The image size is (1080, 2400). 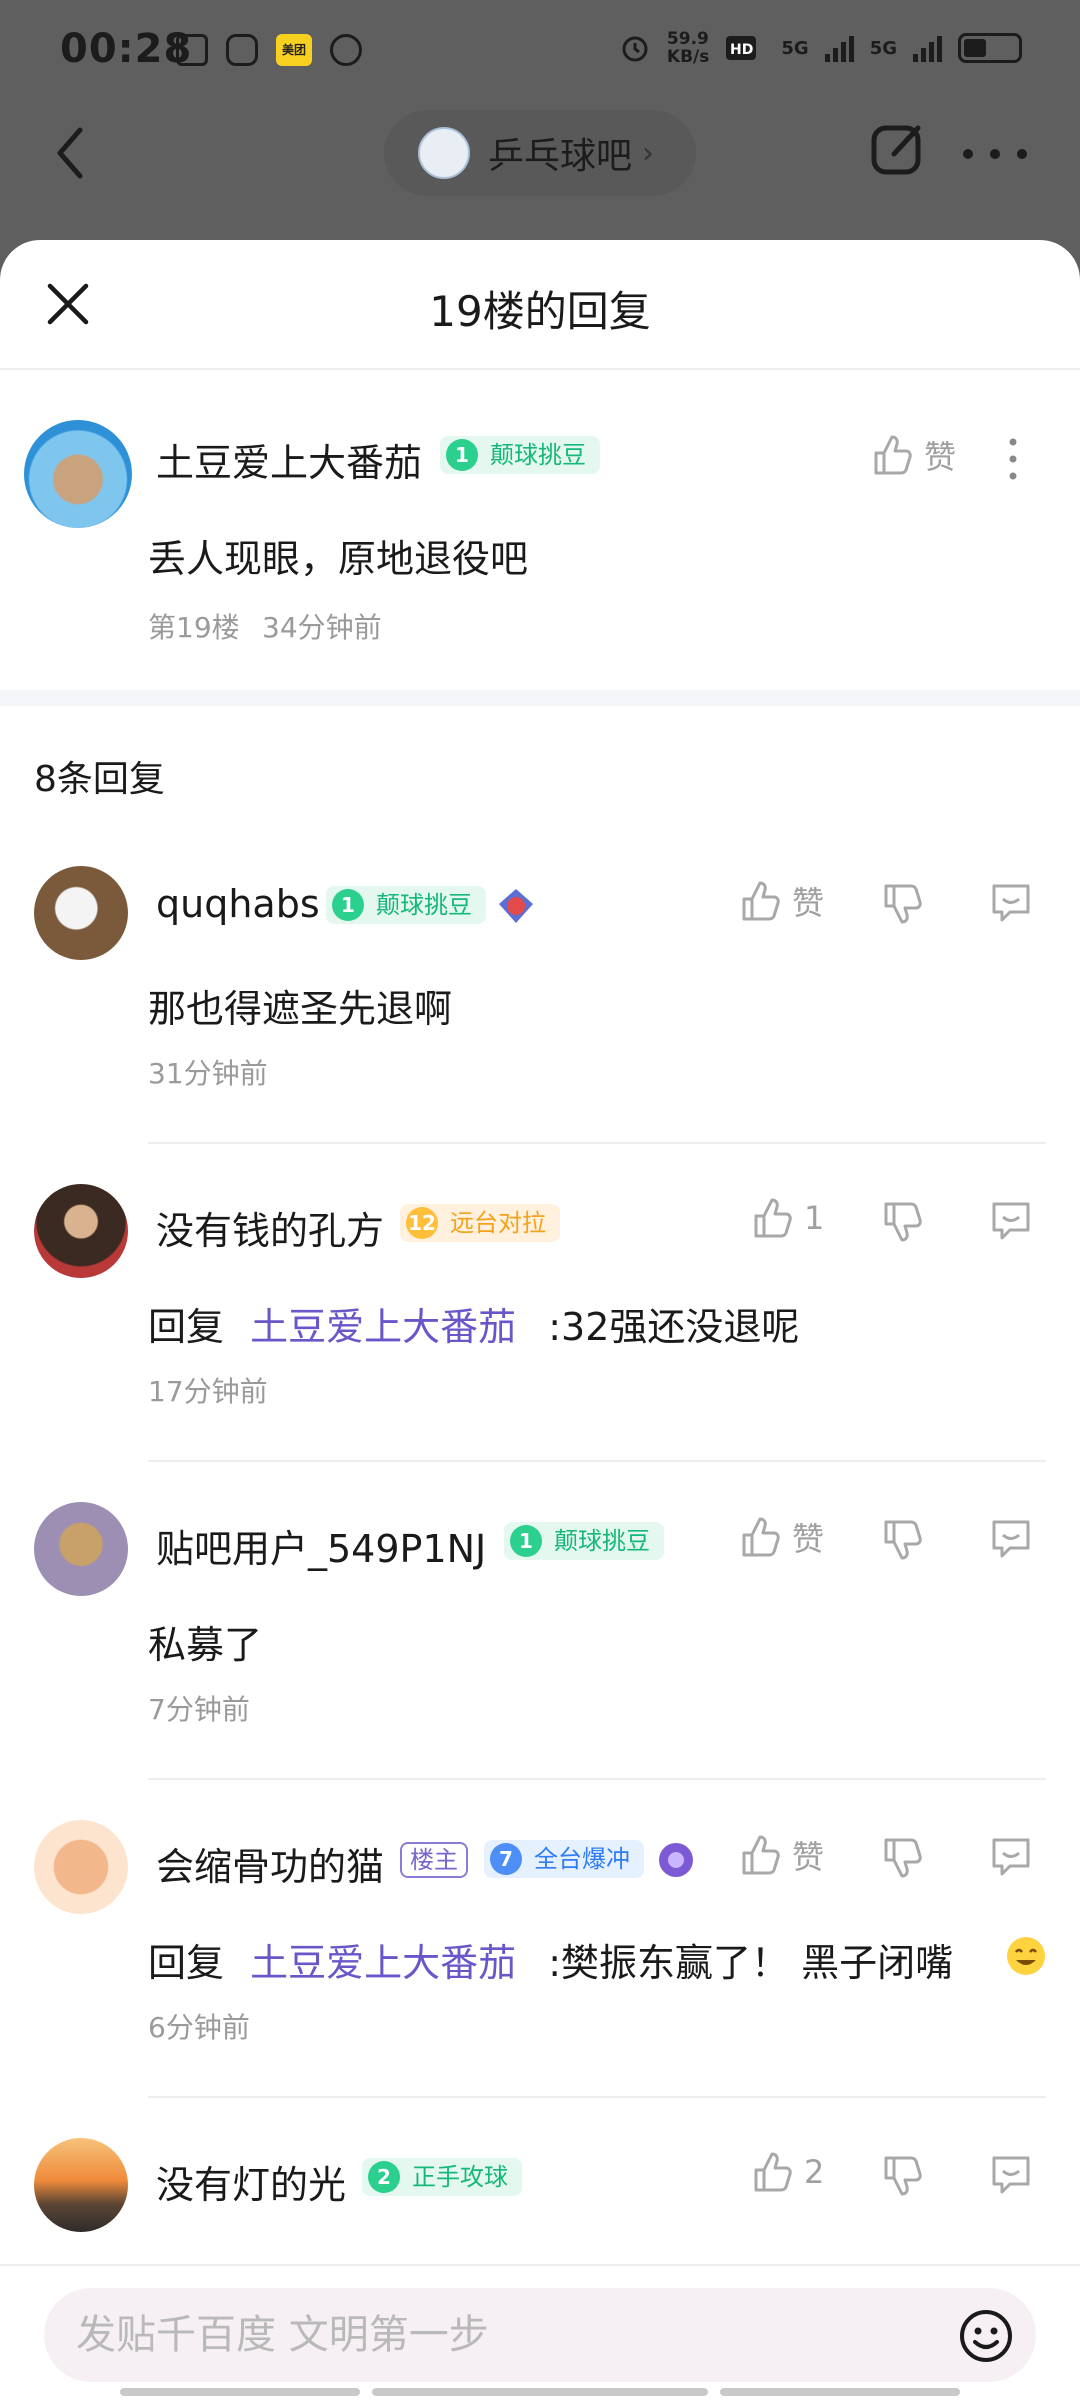 What do you see at coordinates (674, 1327) in the screenshot?
I see `reply-text: :32强还没退呢` at bounding box center [674, 1327].